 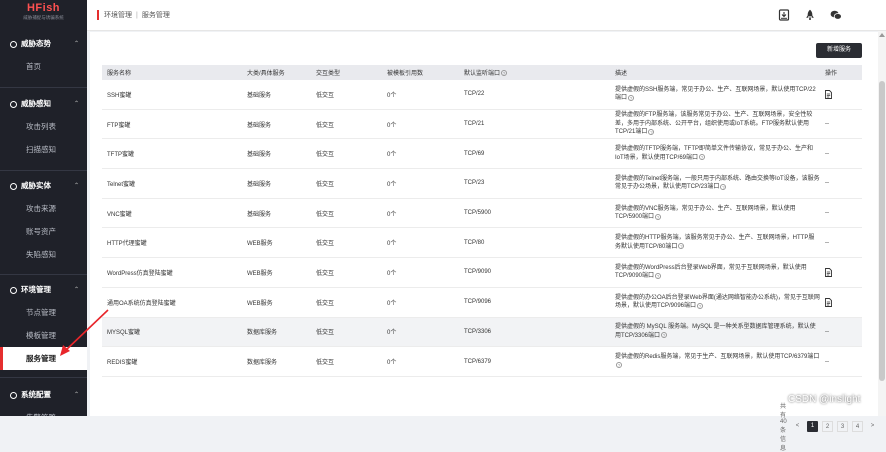 What do you see at coordinates (133, 15) in the screenshot?
I see `breadcrumb: 环境管理 | 服务管理` at bounding box center [133, 15].